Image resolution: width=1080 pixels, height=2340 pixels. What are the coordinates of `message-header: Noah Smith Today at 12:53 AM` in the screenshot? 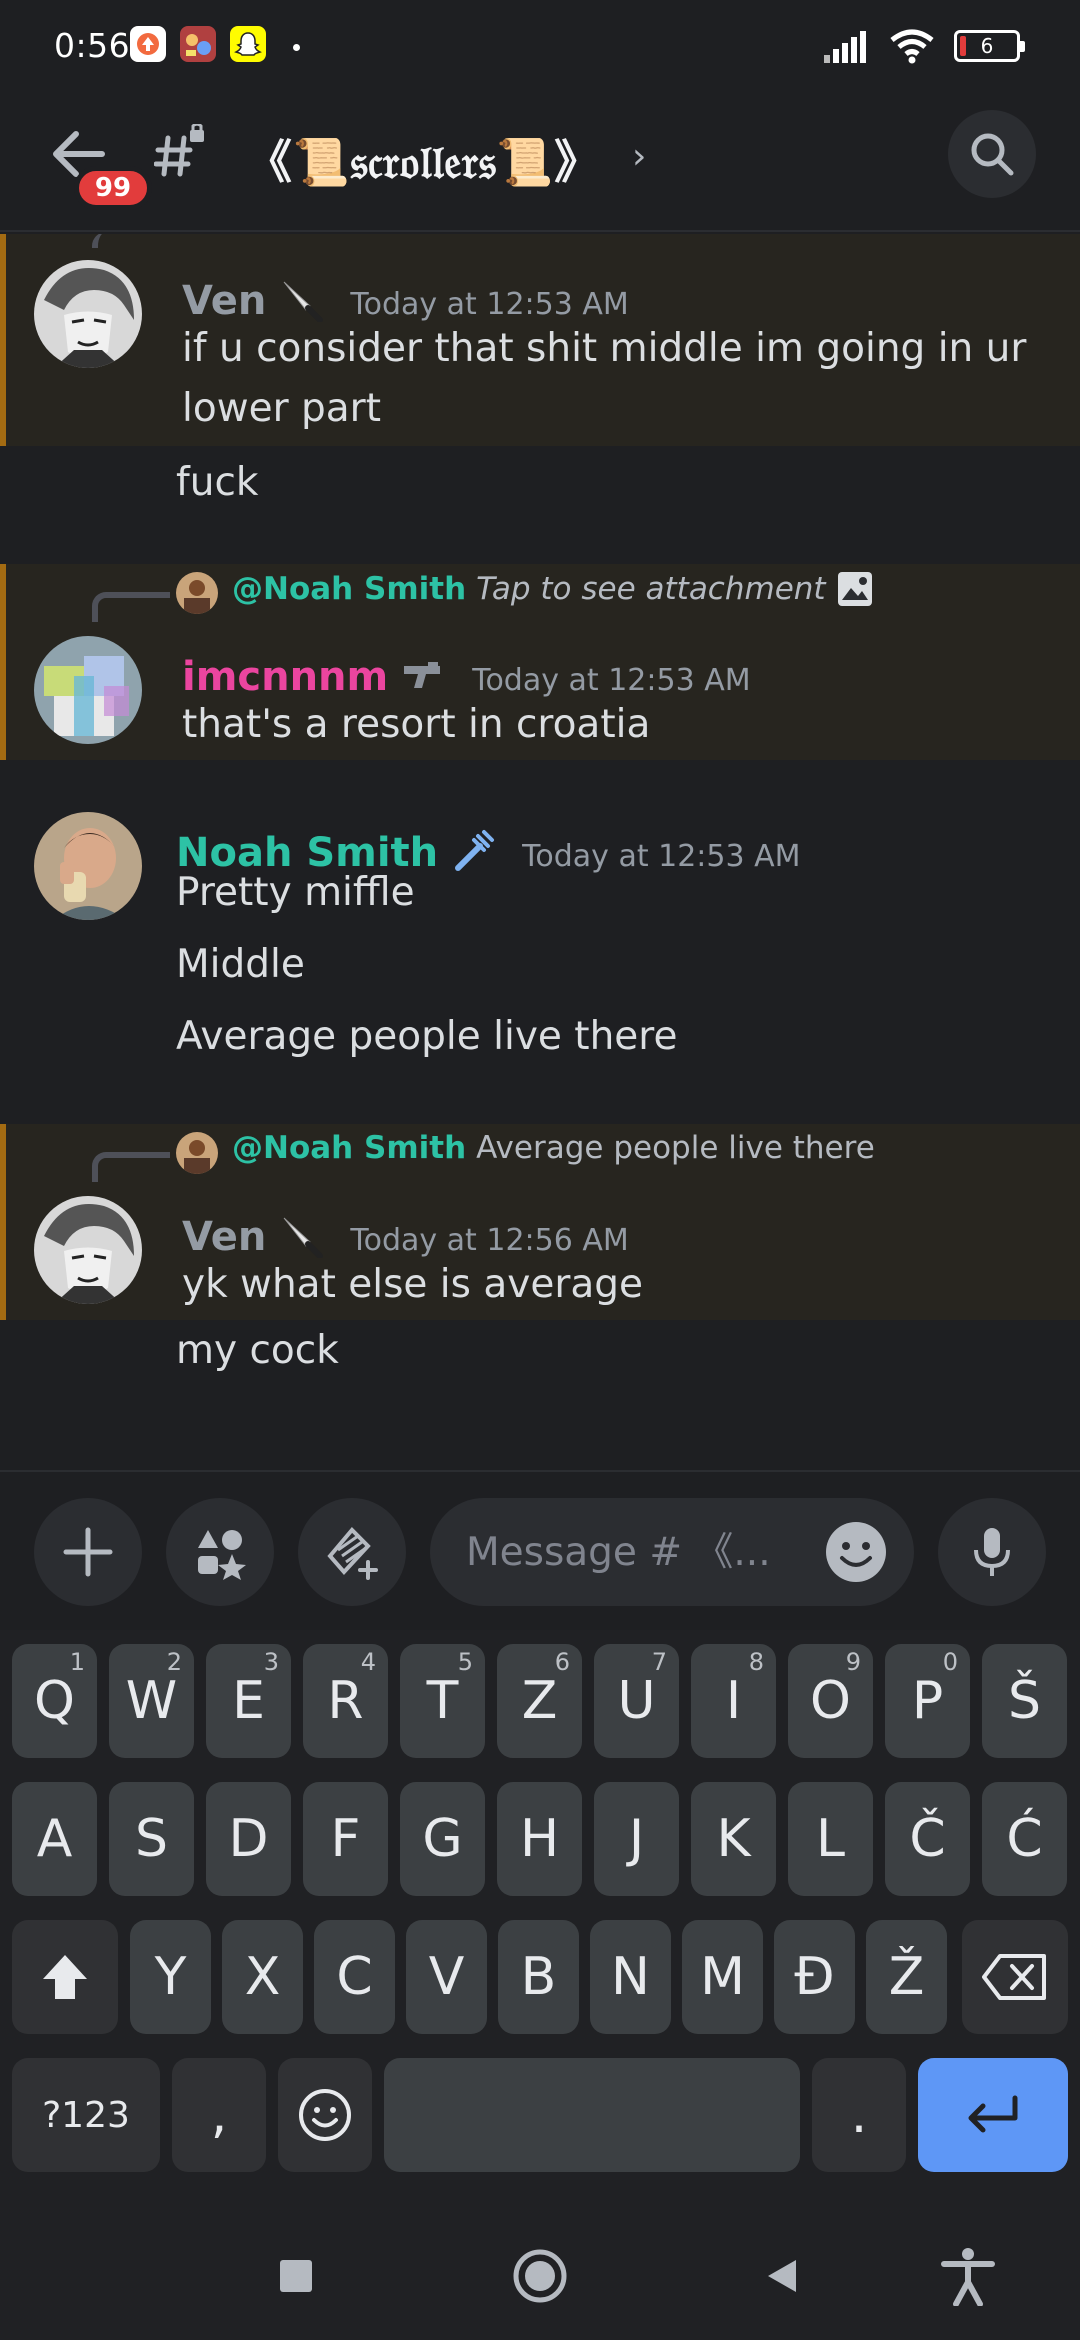 It's located at (488, 848).